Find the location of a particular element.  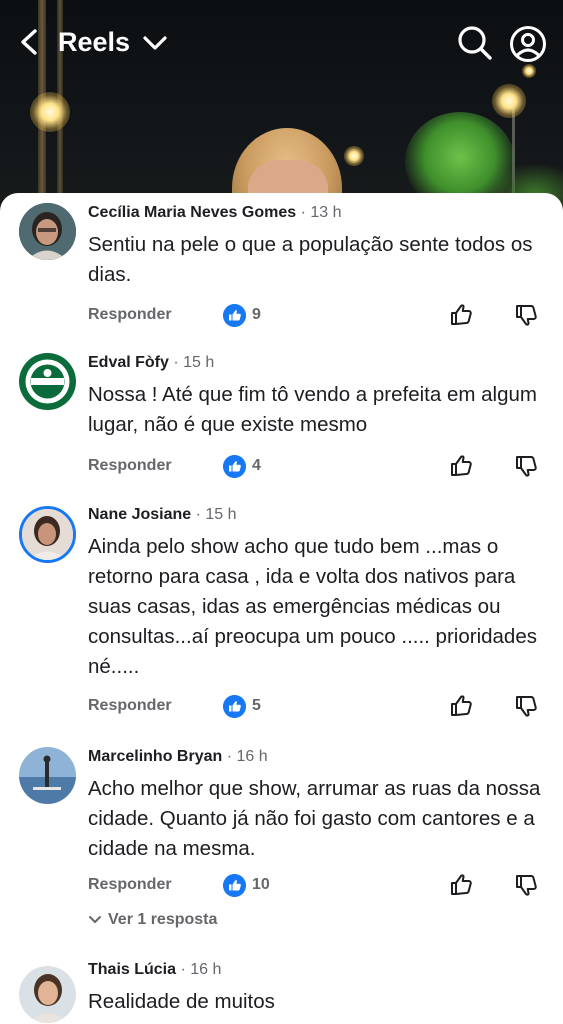

comment-actions: Responder 4 is located at coordinates (281, 468).